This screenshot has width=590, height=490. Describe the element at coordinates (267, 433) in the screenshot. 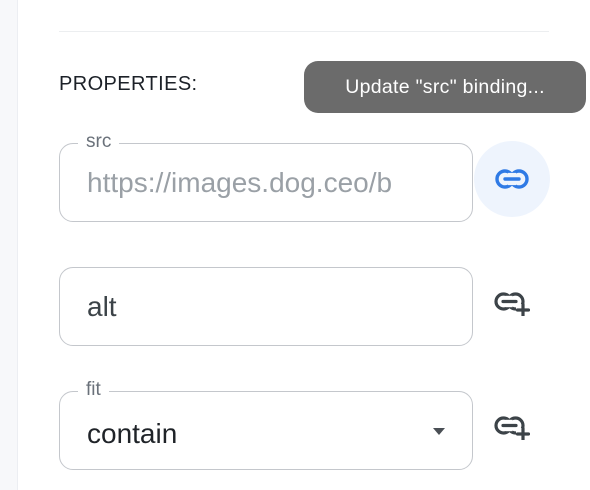

I see `fit-select-value: contain` at that location.